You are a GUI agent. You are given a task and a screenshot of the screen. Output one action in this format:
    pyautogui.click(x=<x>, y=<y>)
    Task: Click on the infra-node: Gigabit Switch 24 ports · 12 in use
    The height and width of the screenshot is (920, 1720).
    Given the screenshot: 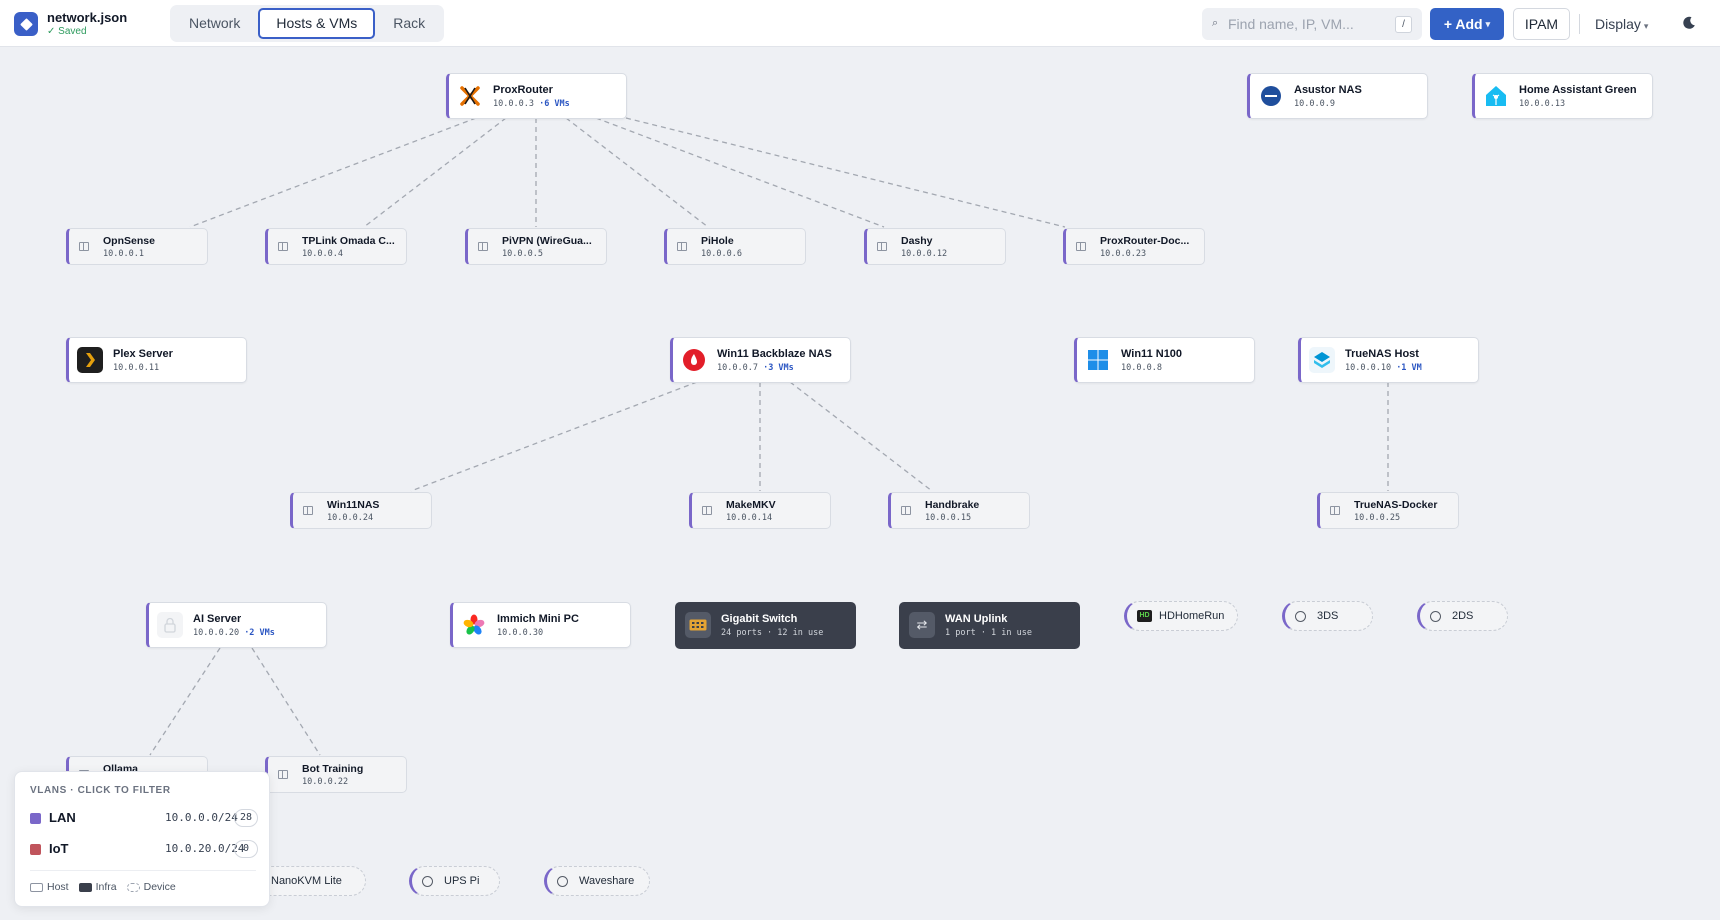 What is the action you would take?
    pyautogui.click(x=765, y=625)
    